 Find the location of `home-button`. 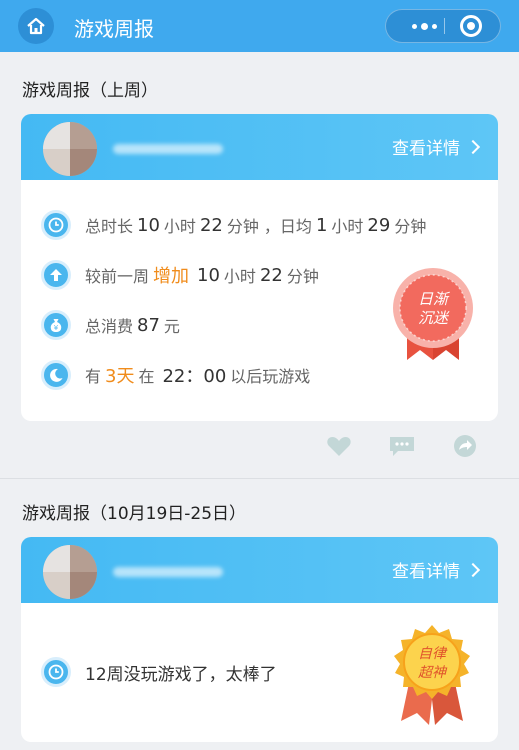

home-button is located at coordinates (36, 26).